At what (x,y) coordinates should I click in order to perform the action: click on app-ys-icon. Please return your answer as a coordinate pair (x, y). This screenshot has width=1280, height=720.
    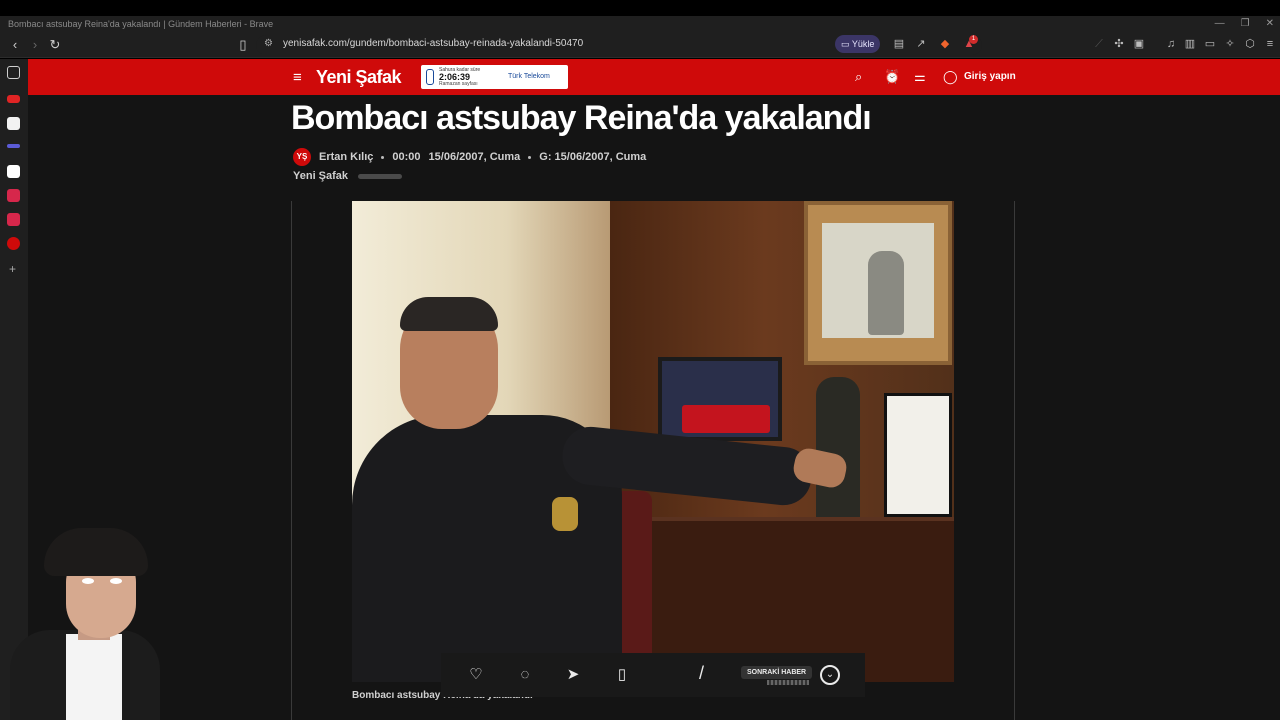
    Looking at the image, I should click on (13, 243).